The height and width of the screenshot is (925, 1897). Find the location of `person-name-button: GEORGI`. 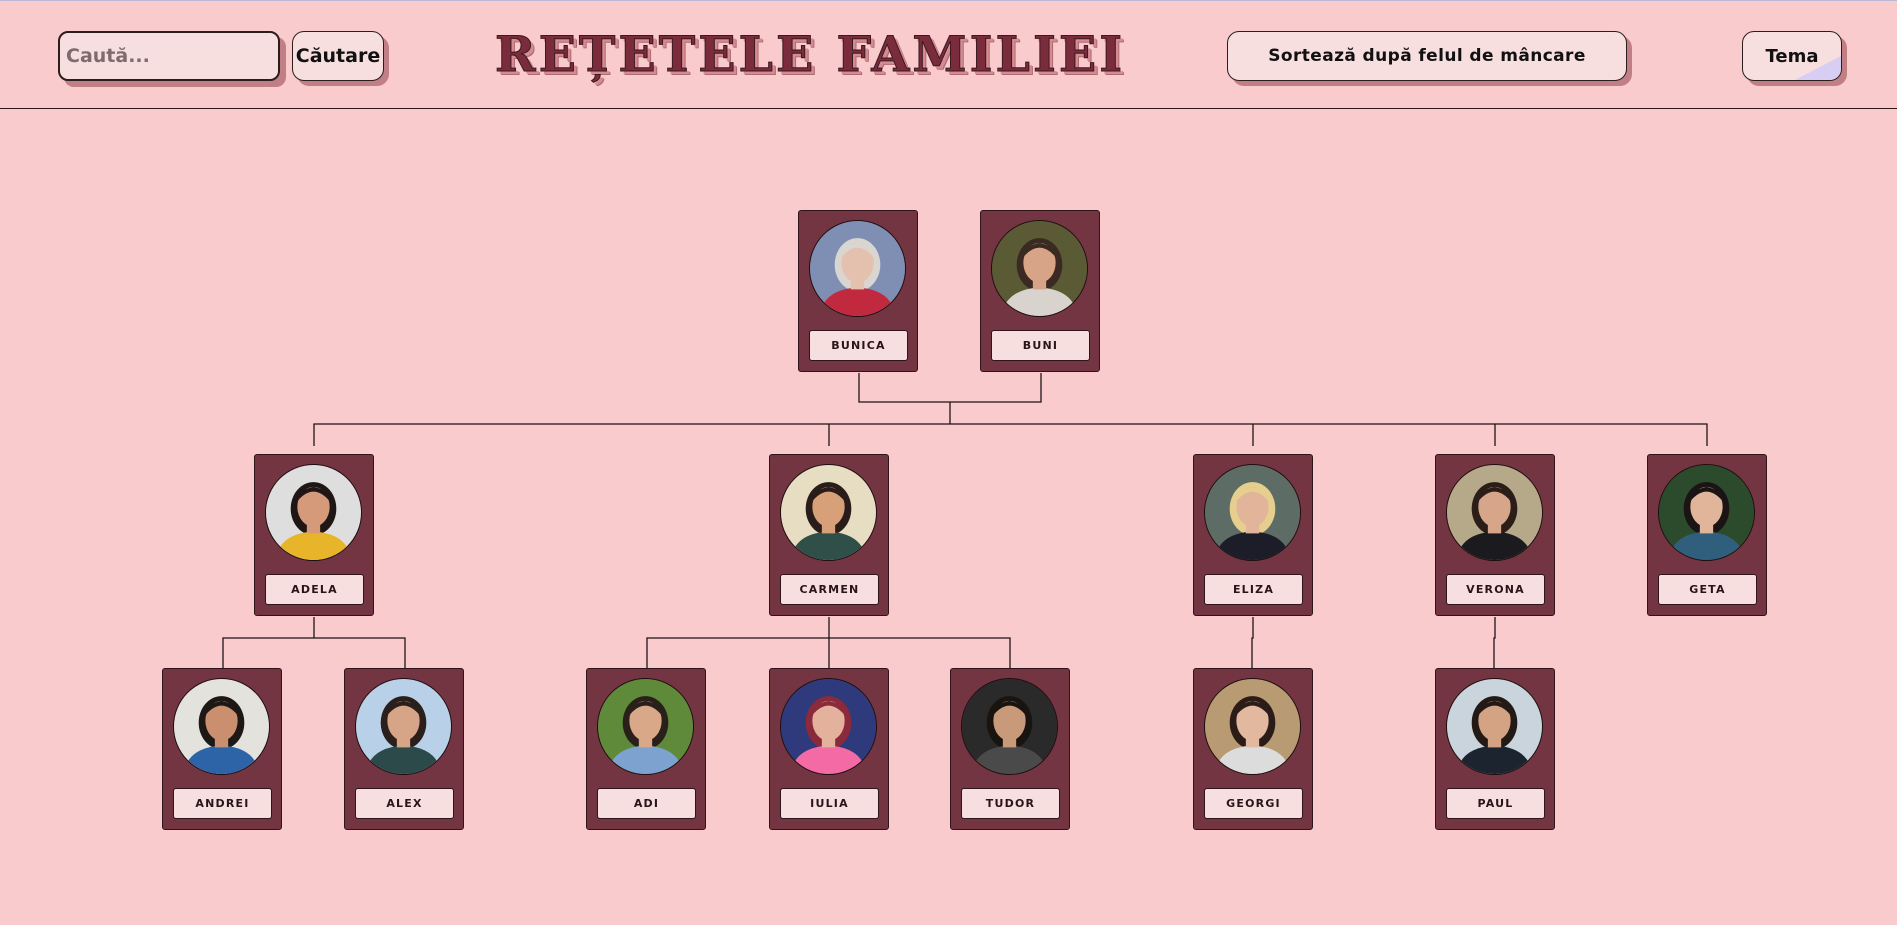

person-name-button: GEORGI is located at coordinates (1253, 803).